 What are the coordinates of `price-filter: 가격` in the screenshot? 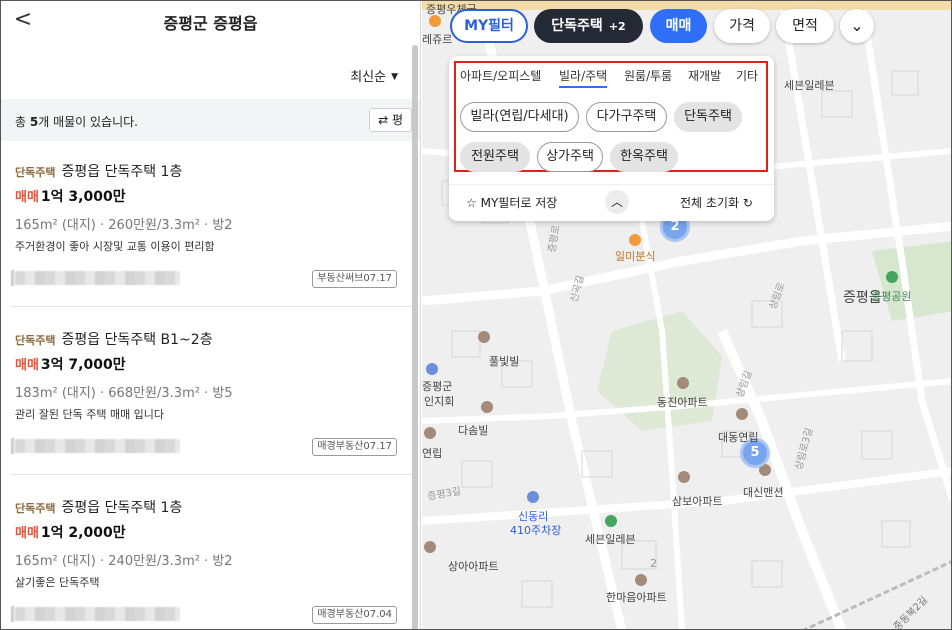 It's located at (742, 26).